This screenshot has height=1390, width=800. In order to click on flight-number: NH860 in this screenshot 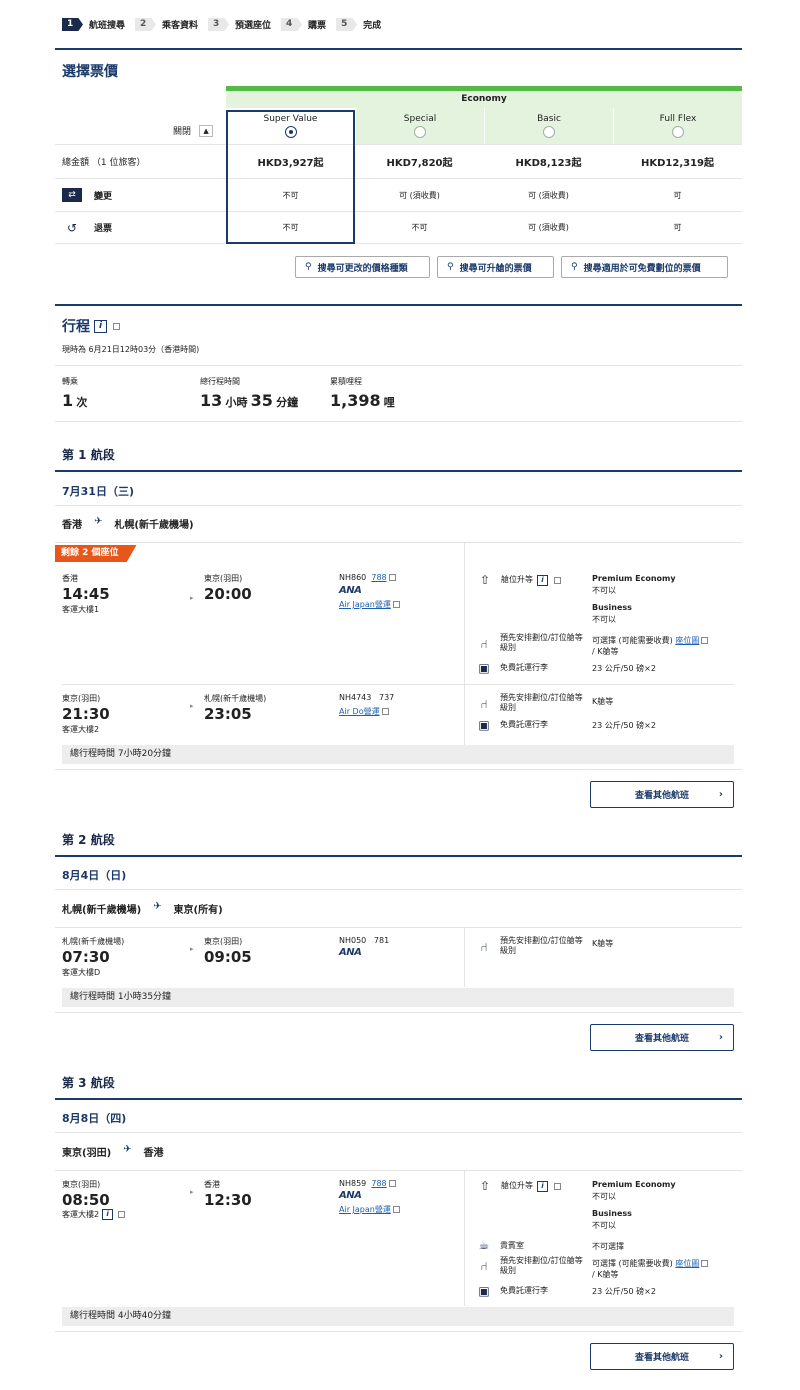, I will do `click(353, 577)`.